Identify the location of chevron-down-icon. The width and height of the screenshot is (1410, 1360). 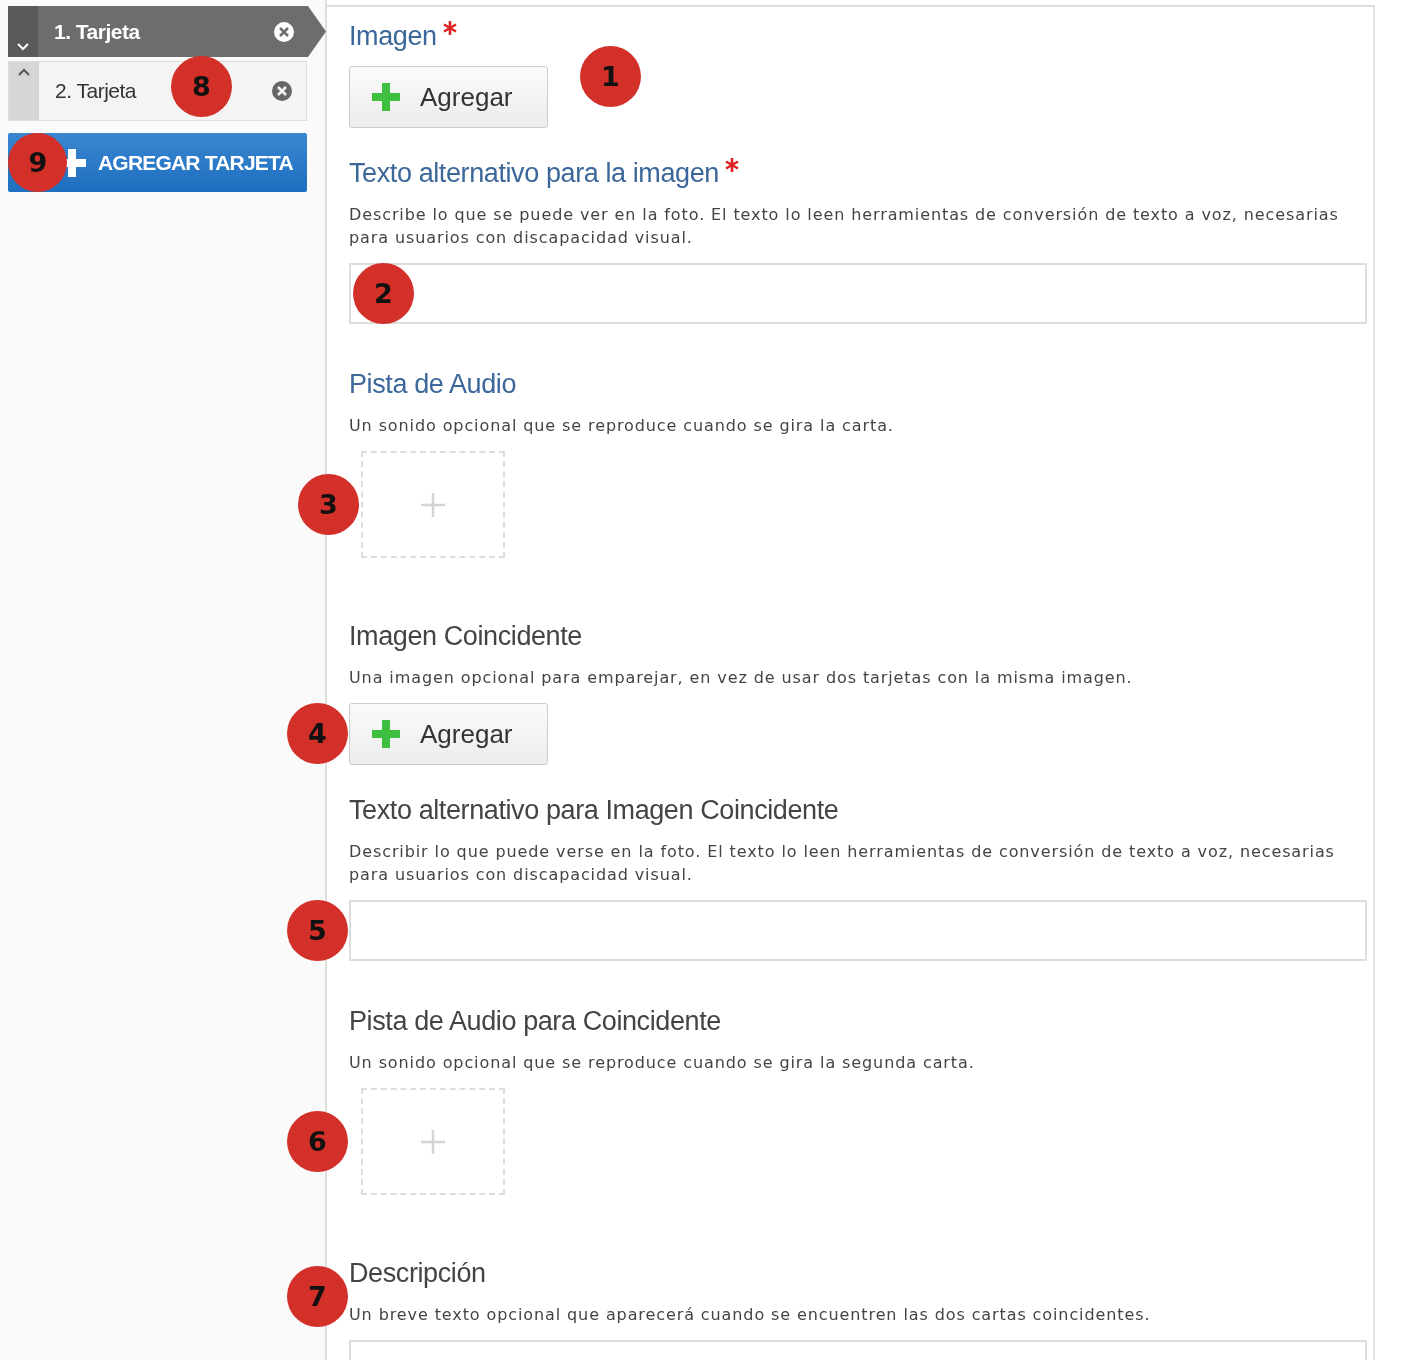
(23, 47).